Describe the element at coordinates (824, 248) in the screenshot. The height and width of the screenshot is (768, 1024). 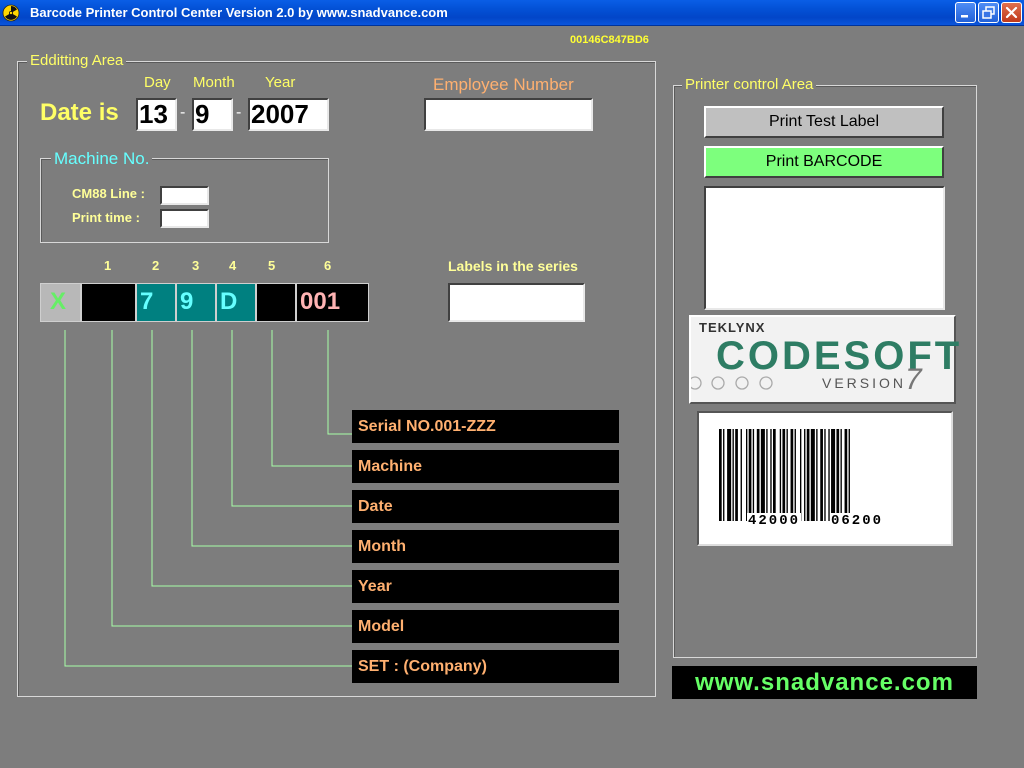
I see `printer-output-box` at that location.